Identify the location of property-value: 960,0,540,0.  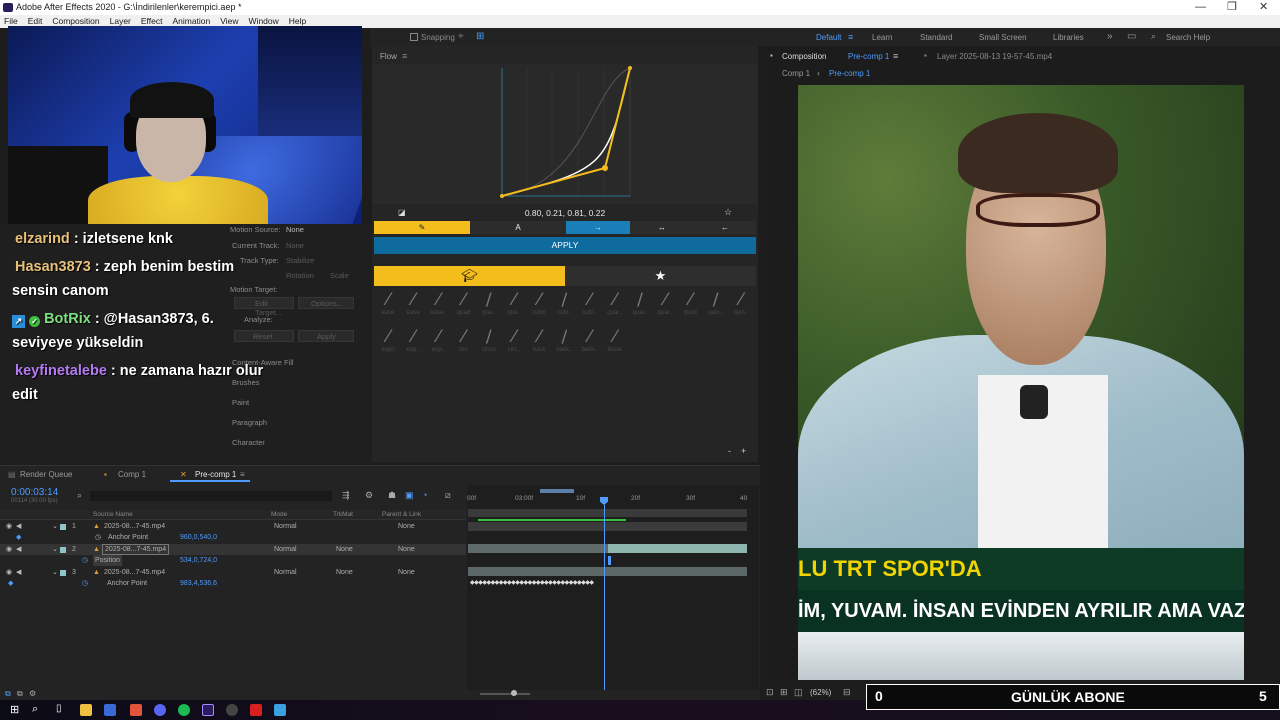
(198, 537).